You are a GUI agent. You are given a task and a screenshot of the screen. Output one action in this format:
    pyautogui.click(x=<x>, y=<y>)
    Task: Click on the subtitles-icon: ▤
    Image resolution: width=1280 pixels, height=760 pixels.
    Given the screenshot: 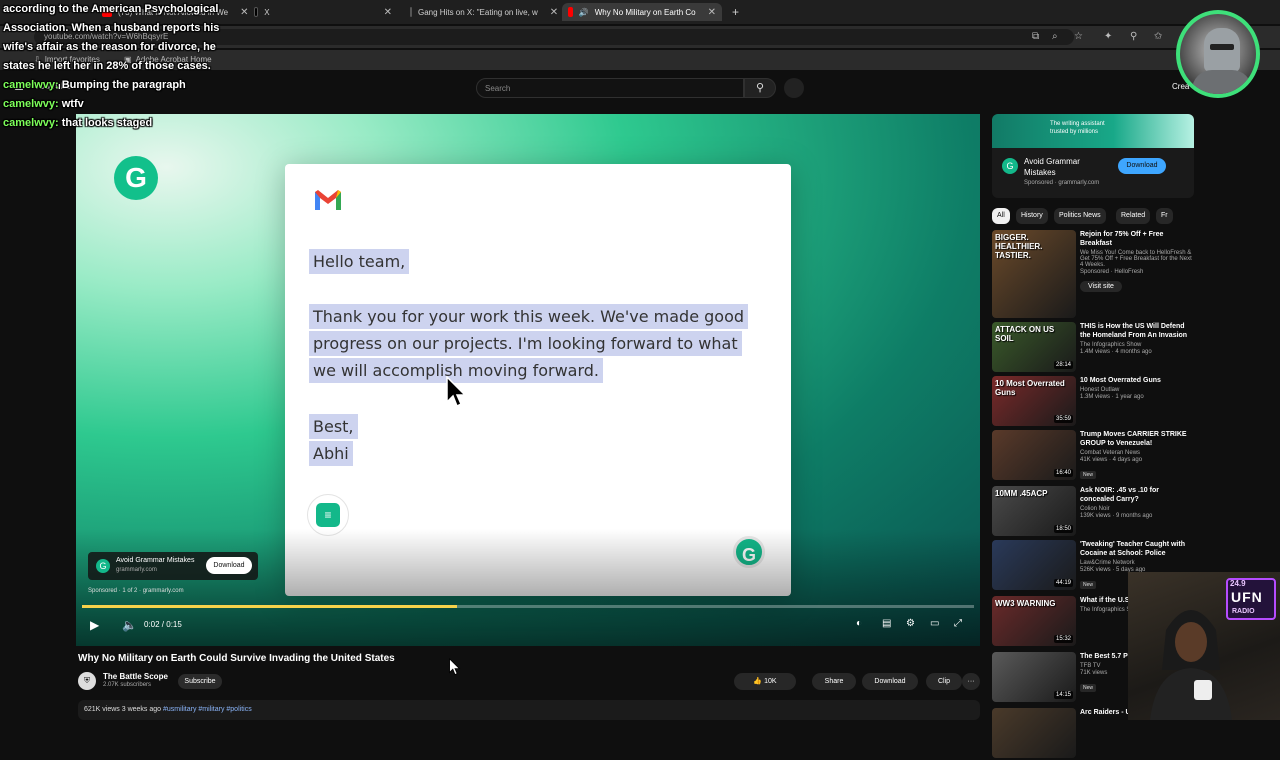 What is the action you would take?
    pyautogui.click(x=886, y=623)
    